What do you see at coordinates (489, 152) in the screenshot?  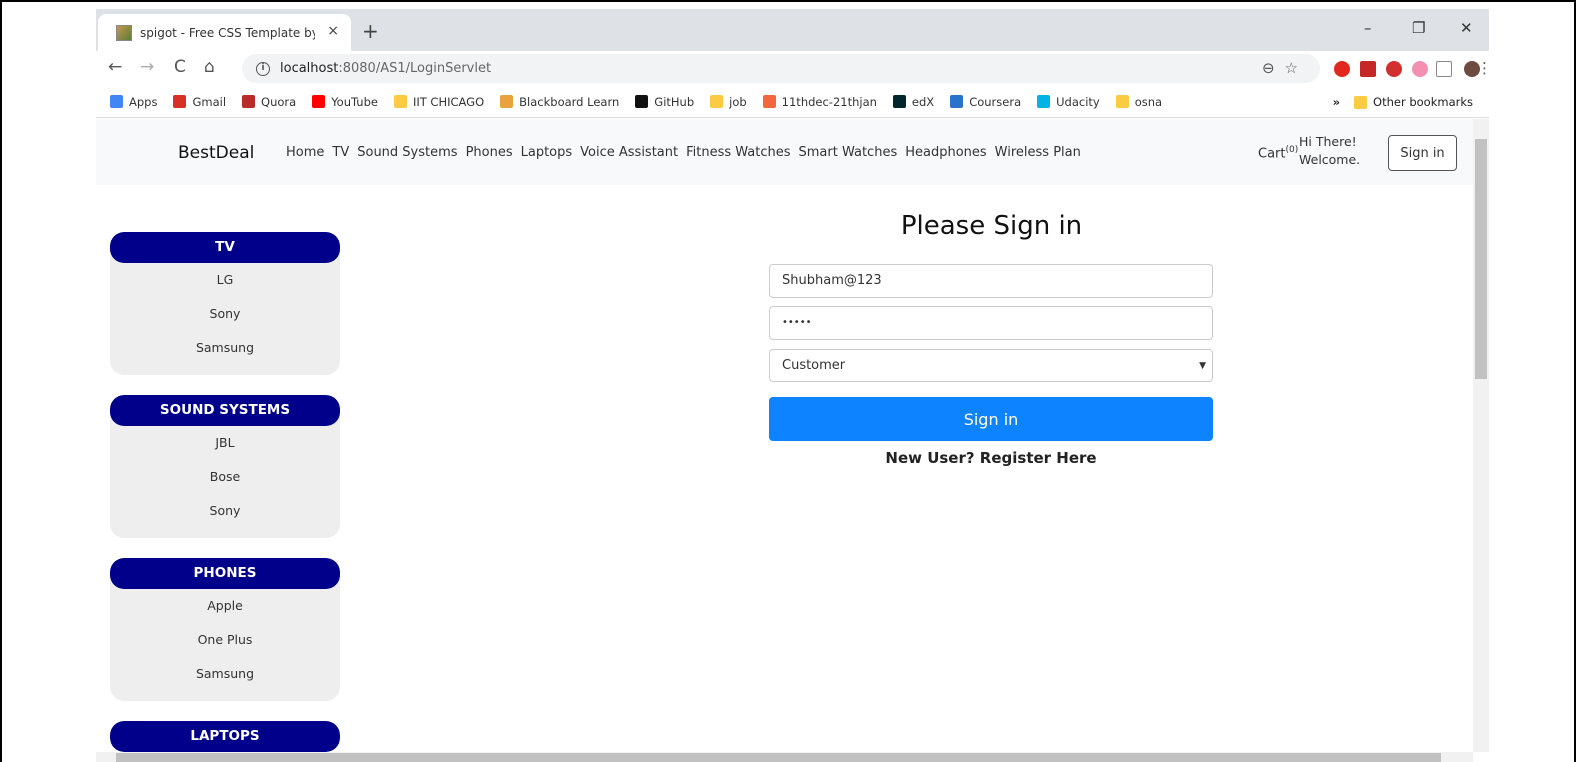 I see `nav-link-3: Phones` at bounding box center [489, 152].